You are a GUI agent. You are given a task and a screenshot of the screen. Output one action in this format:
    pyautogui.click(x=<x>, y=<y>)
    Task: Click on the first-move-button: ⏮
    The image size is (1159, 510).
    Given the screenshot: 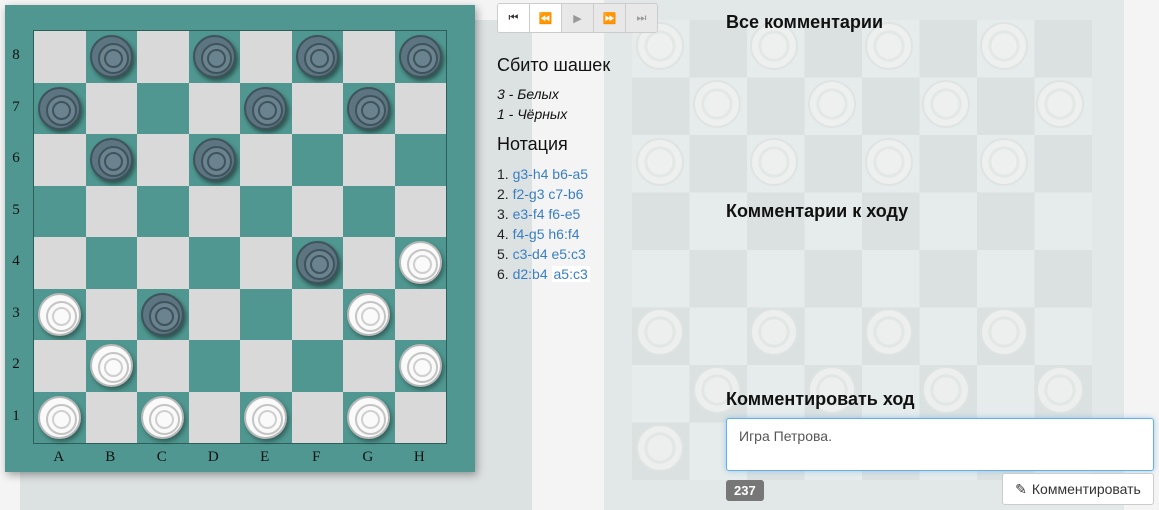 What is the action you would take?
    pyautogui.click(x=514, y=18)
    